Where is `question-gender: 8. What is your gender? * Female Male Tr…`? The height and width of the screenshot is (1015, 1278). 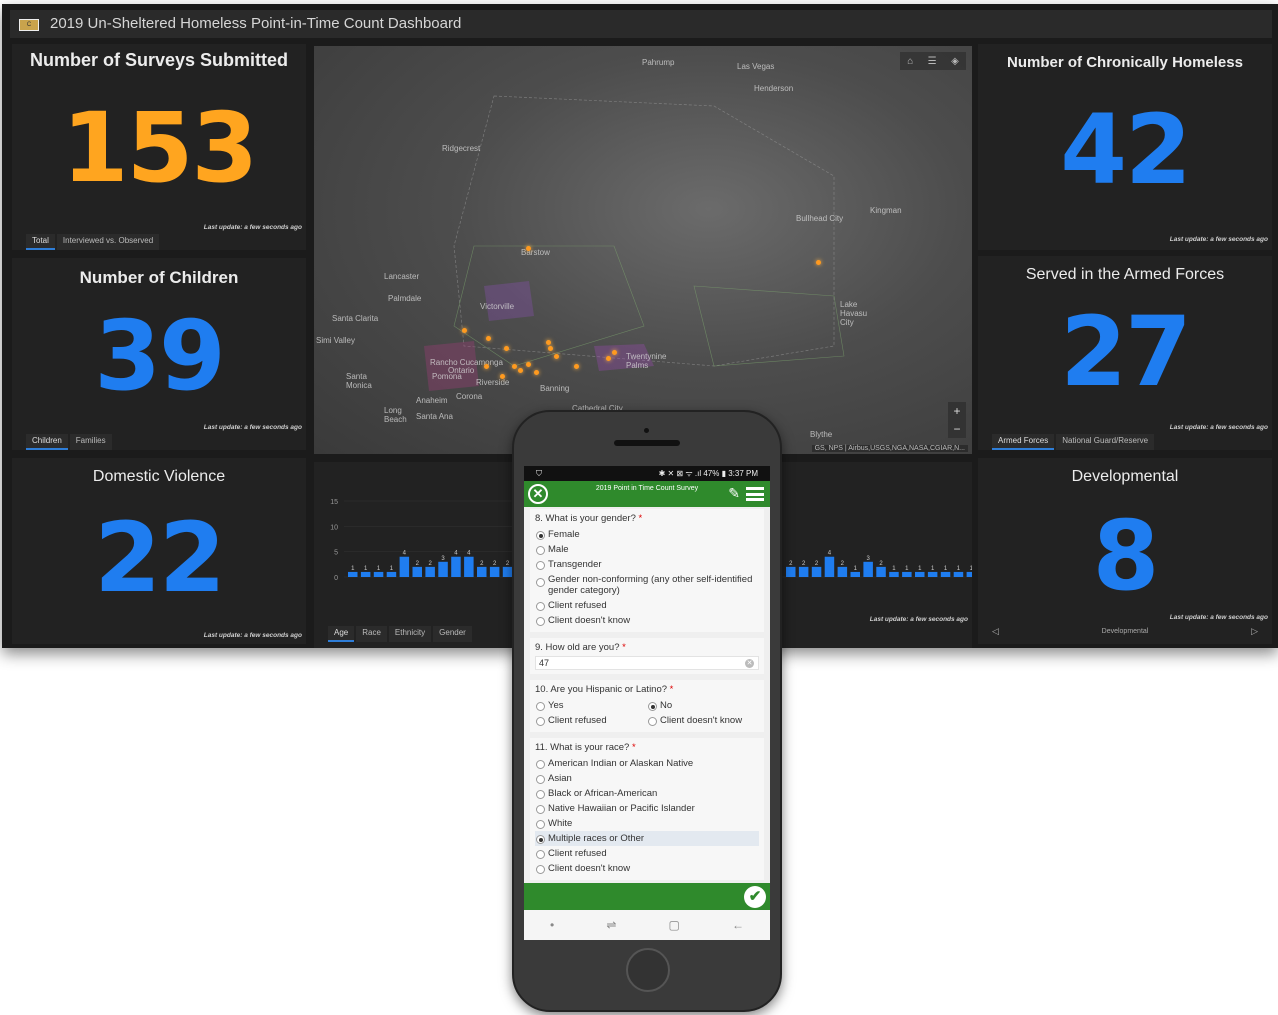 question-gender: 8. What is your gender? * Female Male Tr… is located at coordinates (647, 570).